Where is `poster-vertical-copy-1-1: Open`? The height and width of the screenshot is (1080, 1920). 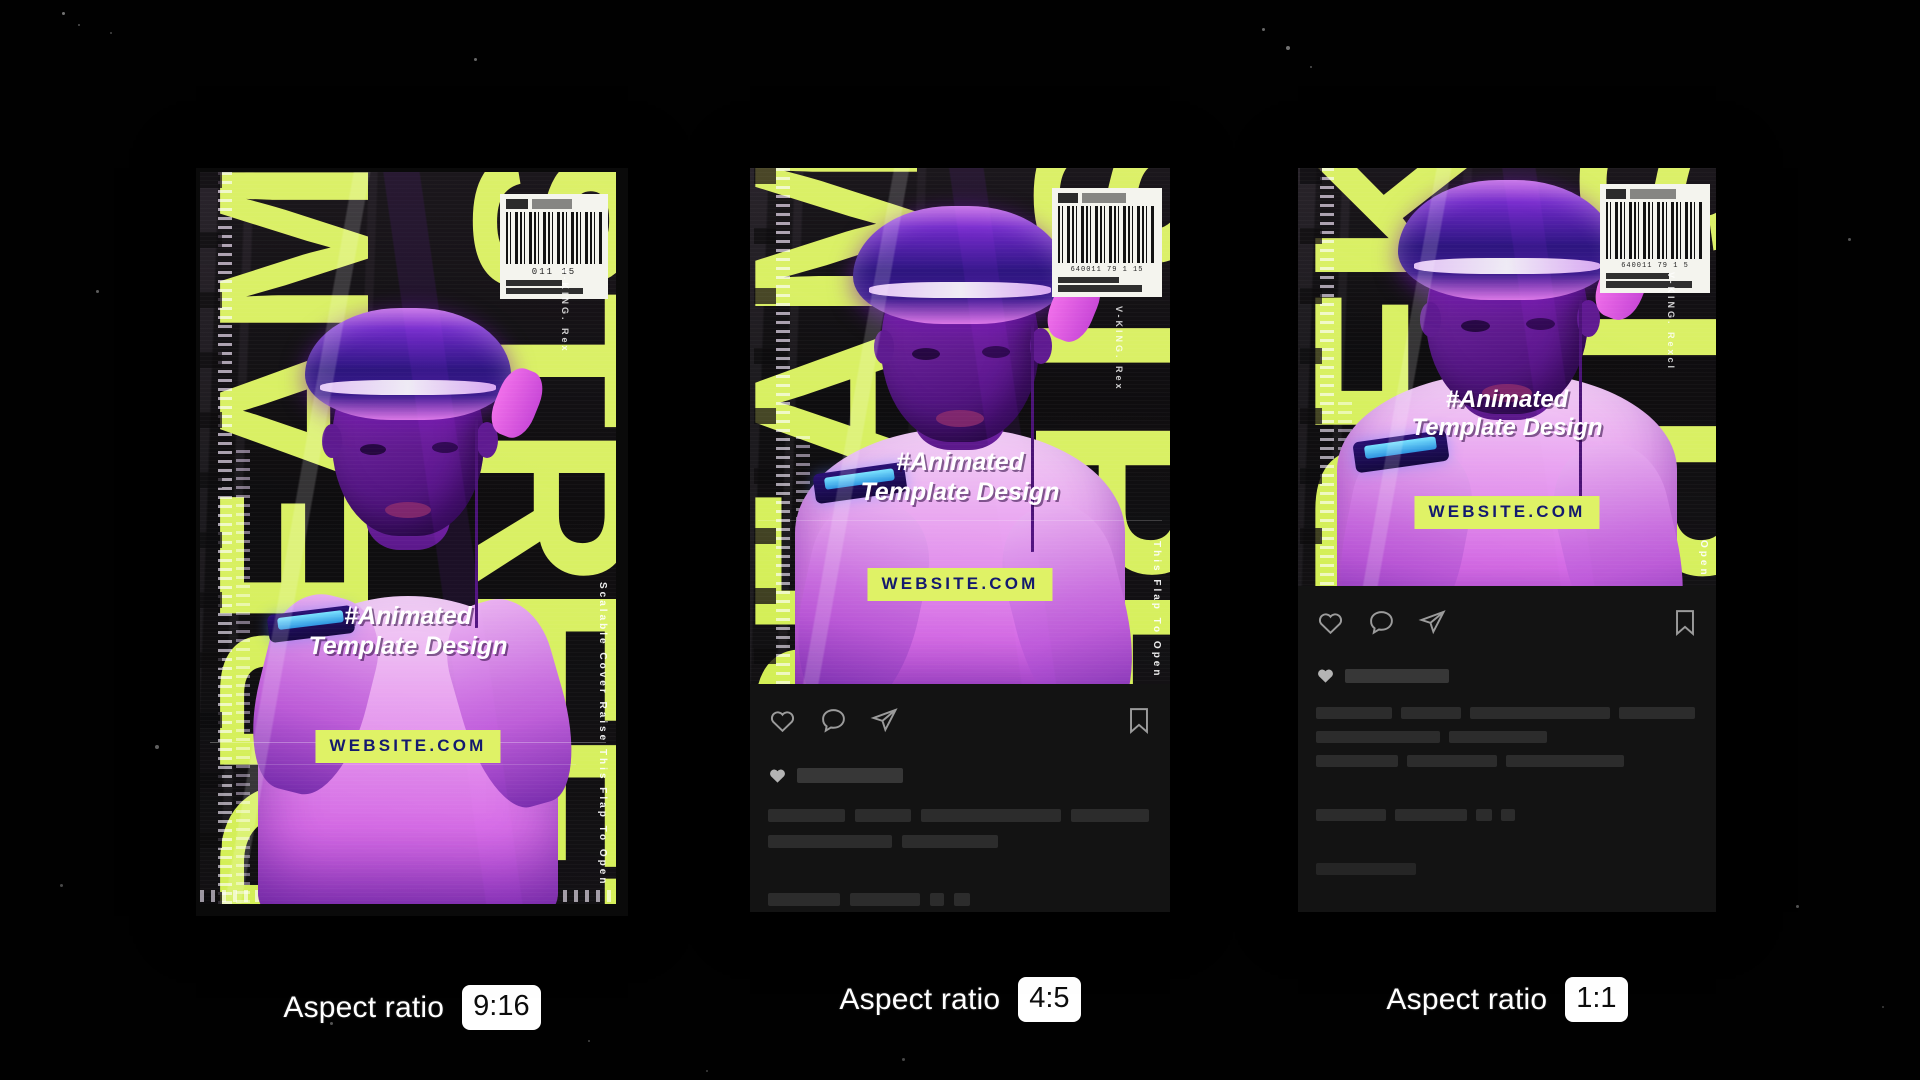
poster-vertical-copy-1-1: Open is located at coordinates (1703, 559).